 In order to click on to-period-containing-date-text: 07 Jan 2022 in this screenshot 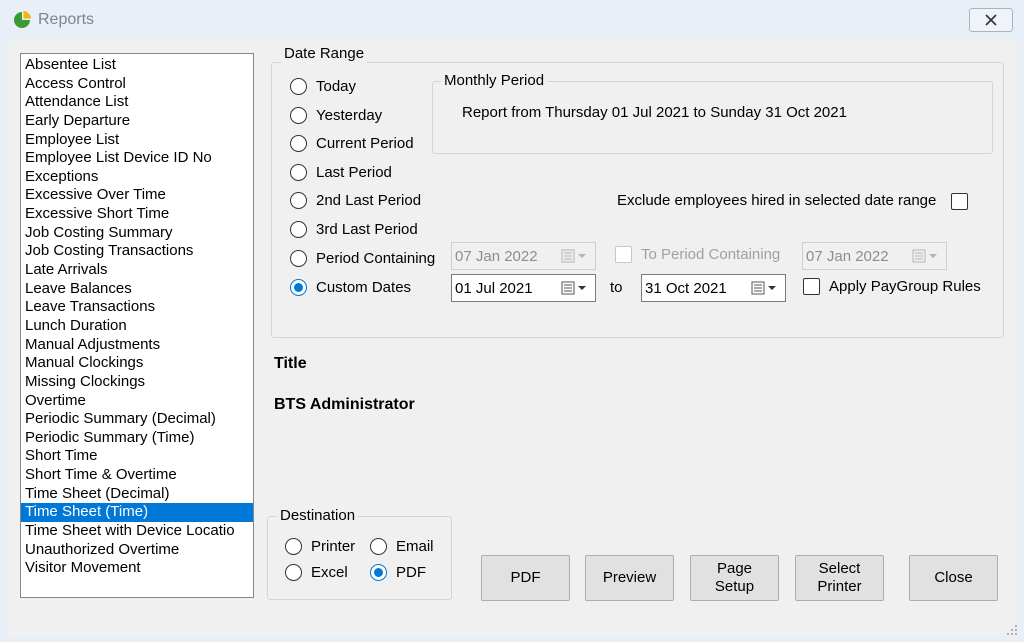, I will do `click(847, 256)`.